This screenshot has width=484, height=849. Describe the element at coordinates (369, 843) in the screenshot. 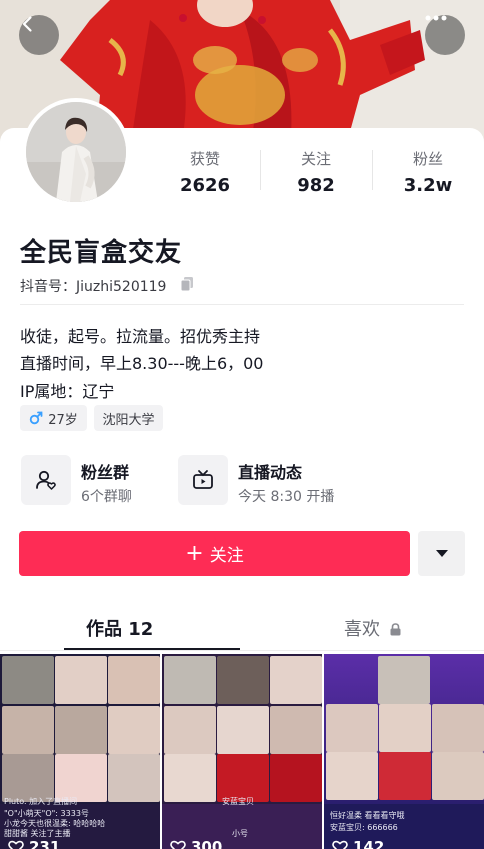

I see `video-likes-count: 142` at that location.